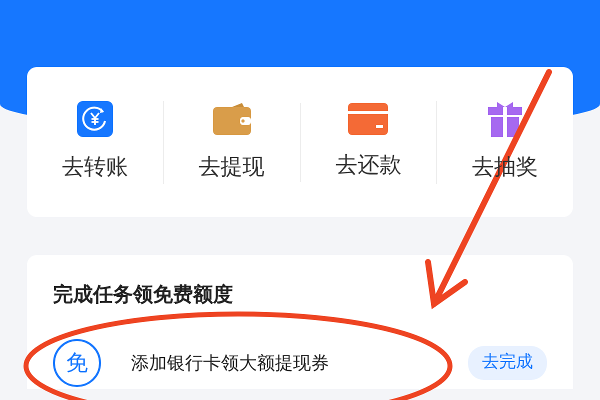  What do you see at coordinates (94, 118) in the screenshot?
I see `transfer-icon` at bounding box center [94, 118].